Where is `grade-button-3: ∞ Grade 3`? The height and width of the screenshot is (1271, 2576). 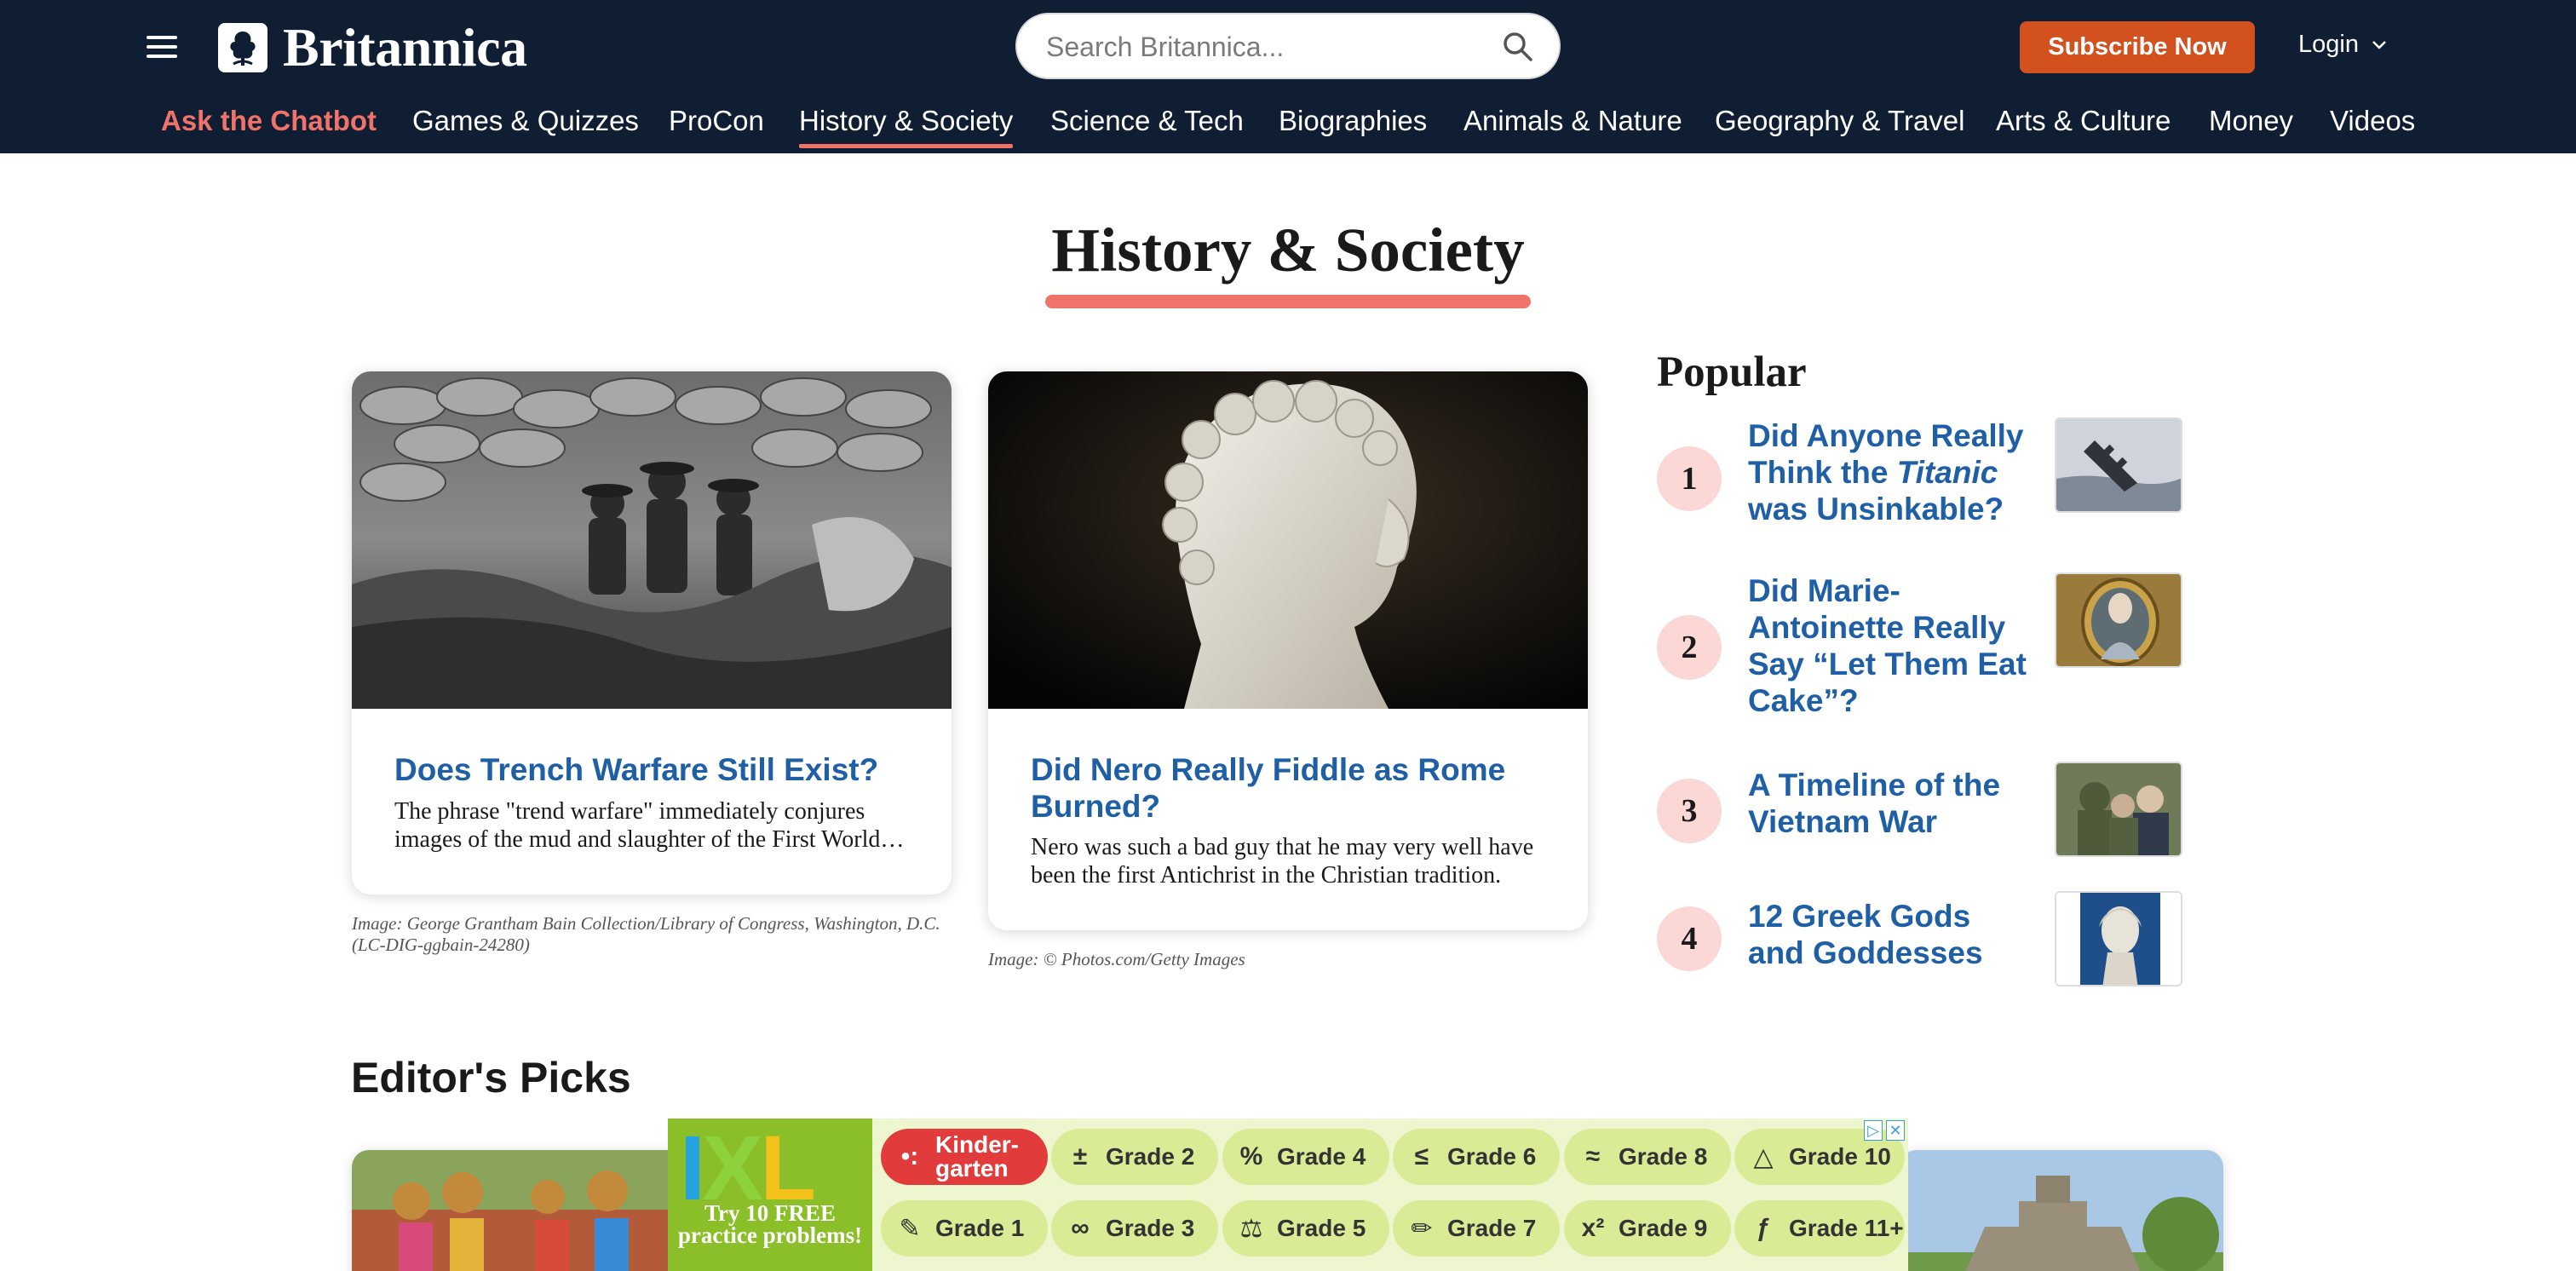 grade-button-3: ∞ Grade 3 is located at coordinates (1134, 1228).